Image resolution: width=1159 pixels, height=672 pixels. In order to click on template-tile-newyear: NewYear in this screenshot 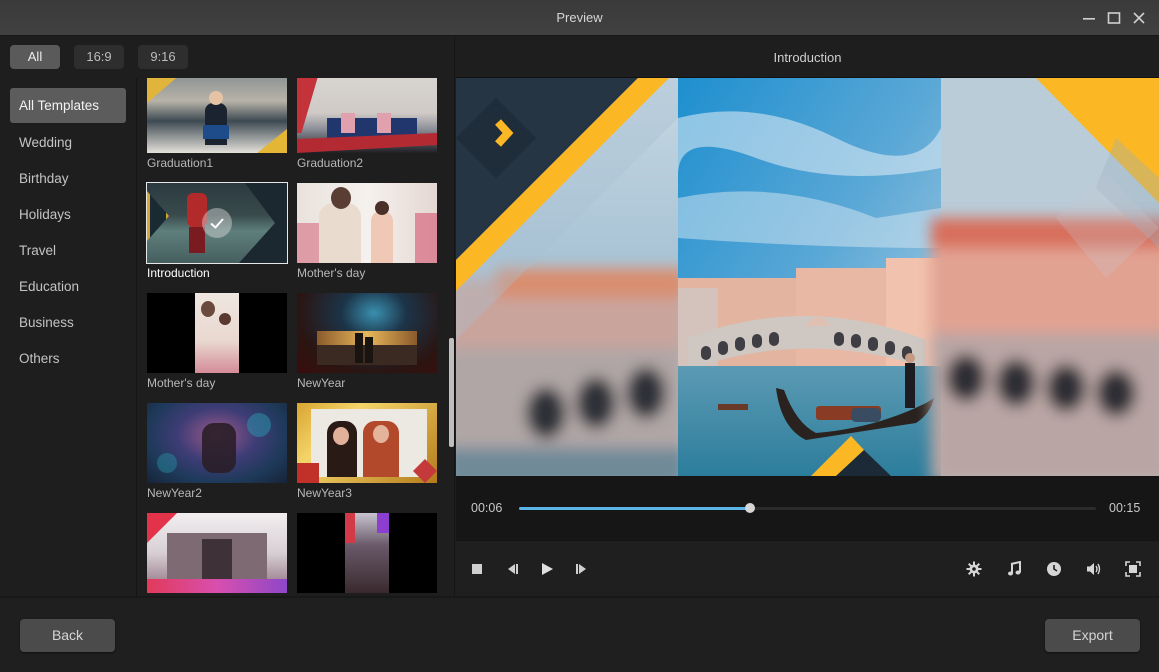, I will do `click(367, 342)`.